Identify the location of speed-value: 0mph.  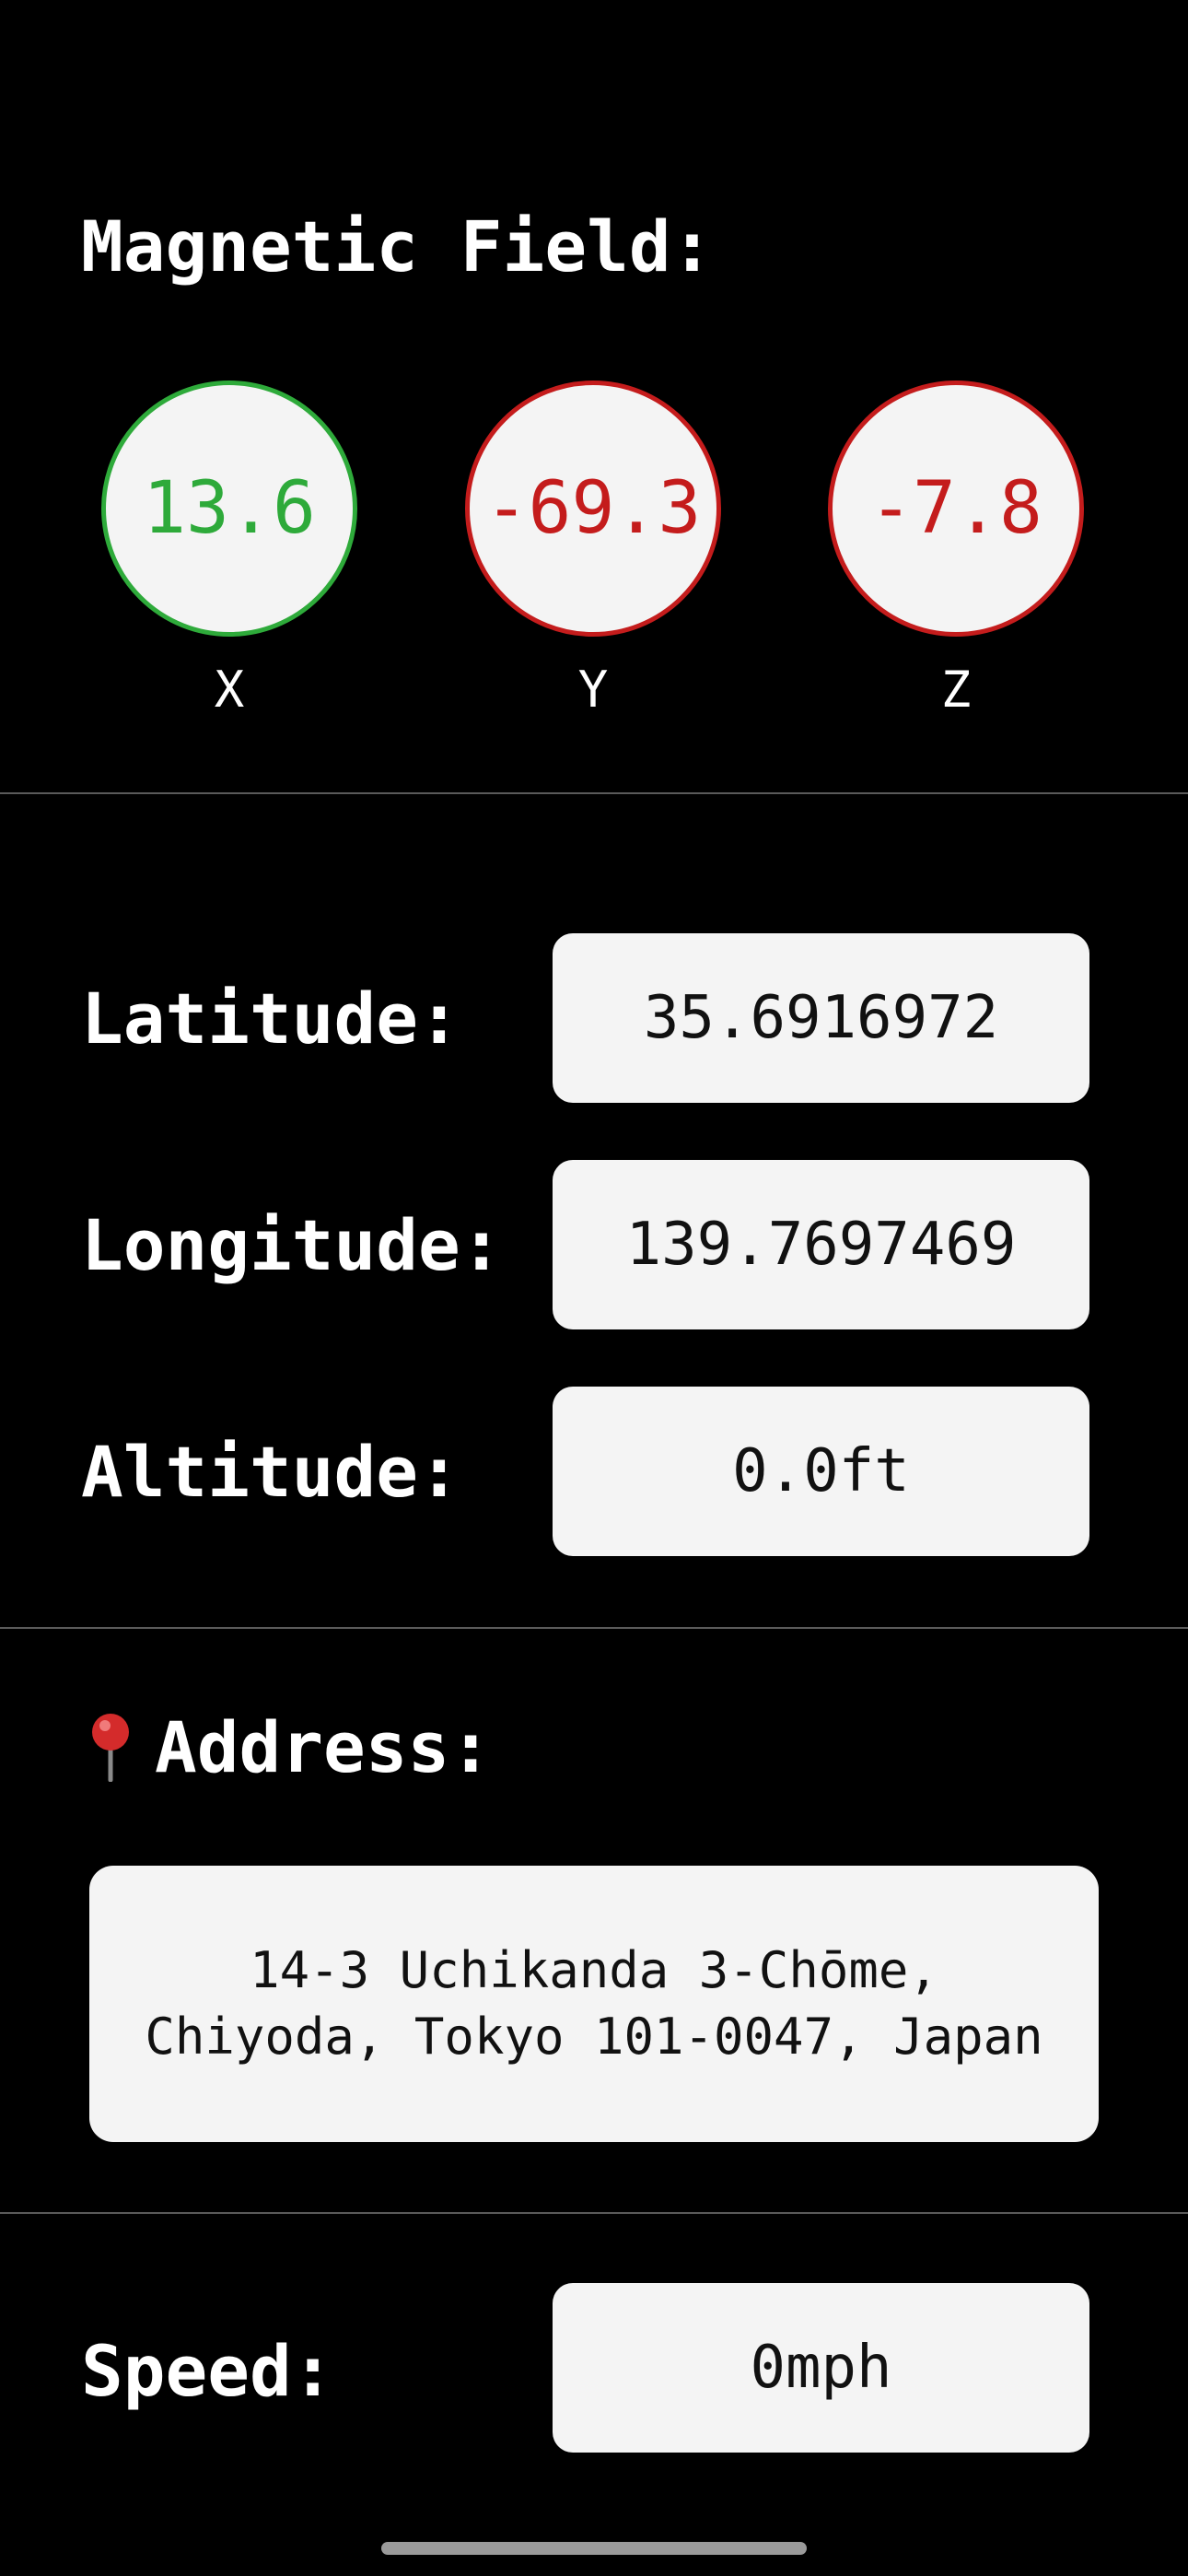
(821, 2368).